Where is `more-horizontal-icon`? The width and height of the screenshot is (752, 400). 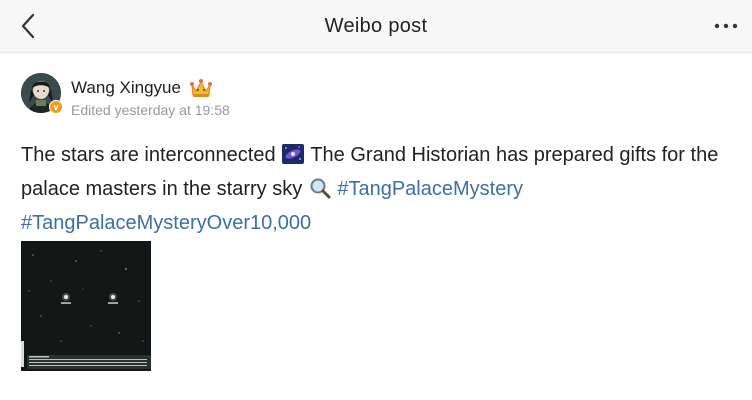 more-horizontal-icon is located at coordinates (726, 26).